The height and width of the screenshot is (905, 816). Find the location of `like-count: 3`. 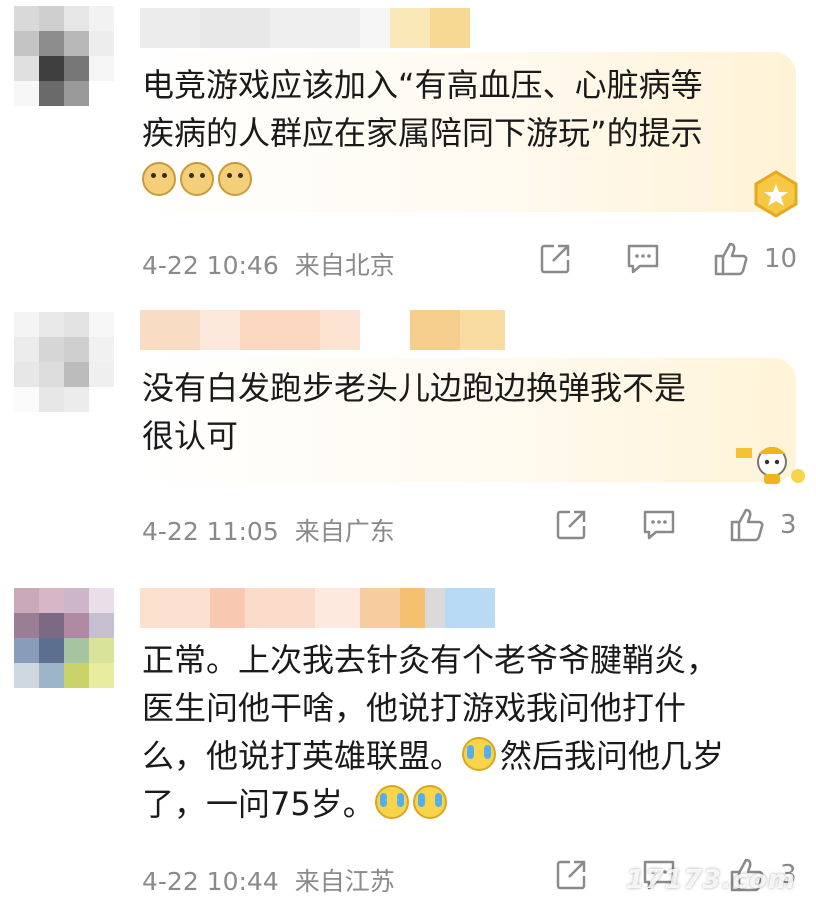

like-count: 3 is located at coordinates (788, 525).